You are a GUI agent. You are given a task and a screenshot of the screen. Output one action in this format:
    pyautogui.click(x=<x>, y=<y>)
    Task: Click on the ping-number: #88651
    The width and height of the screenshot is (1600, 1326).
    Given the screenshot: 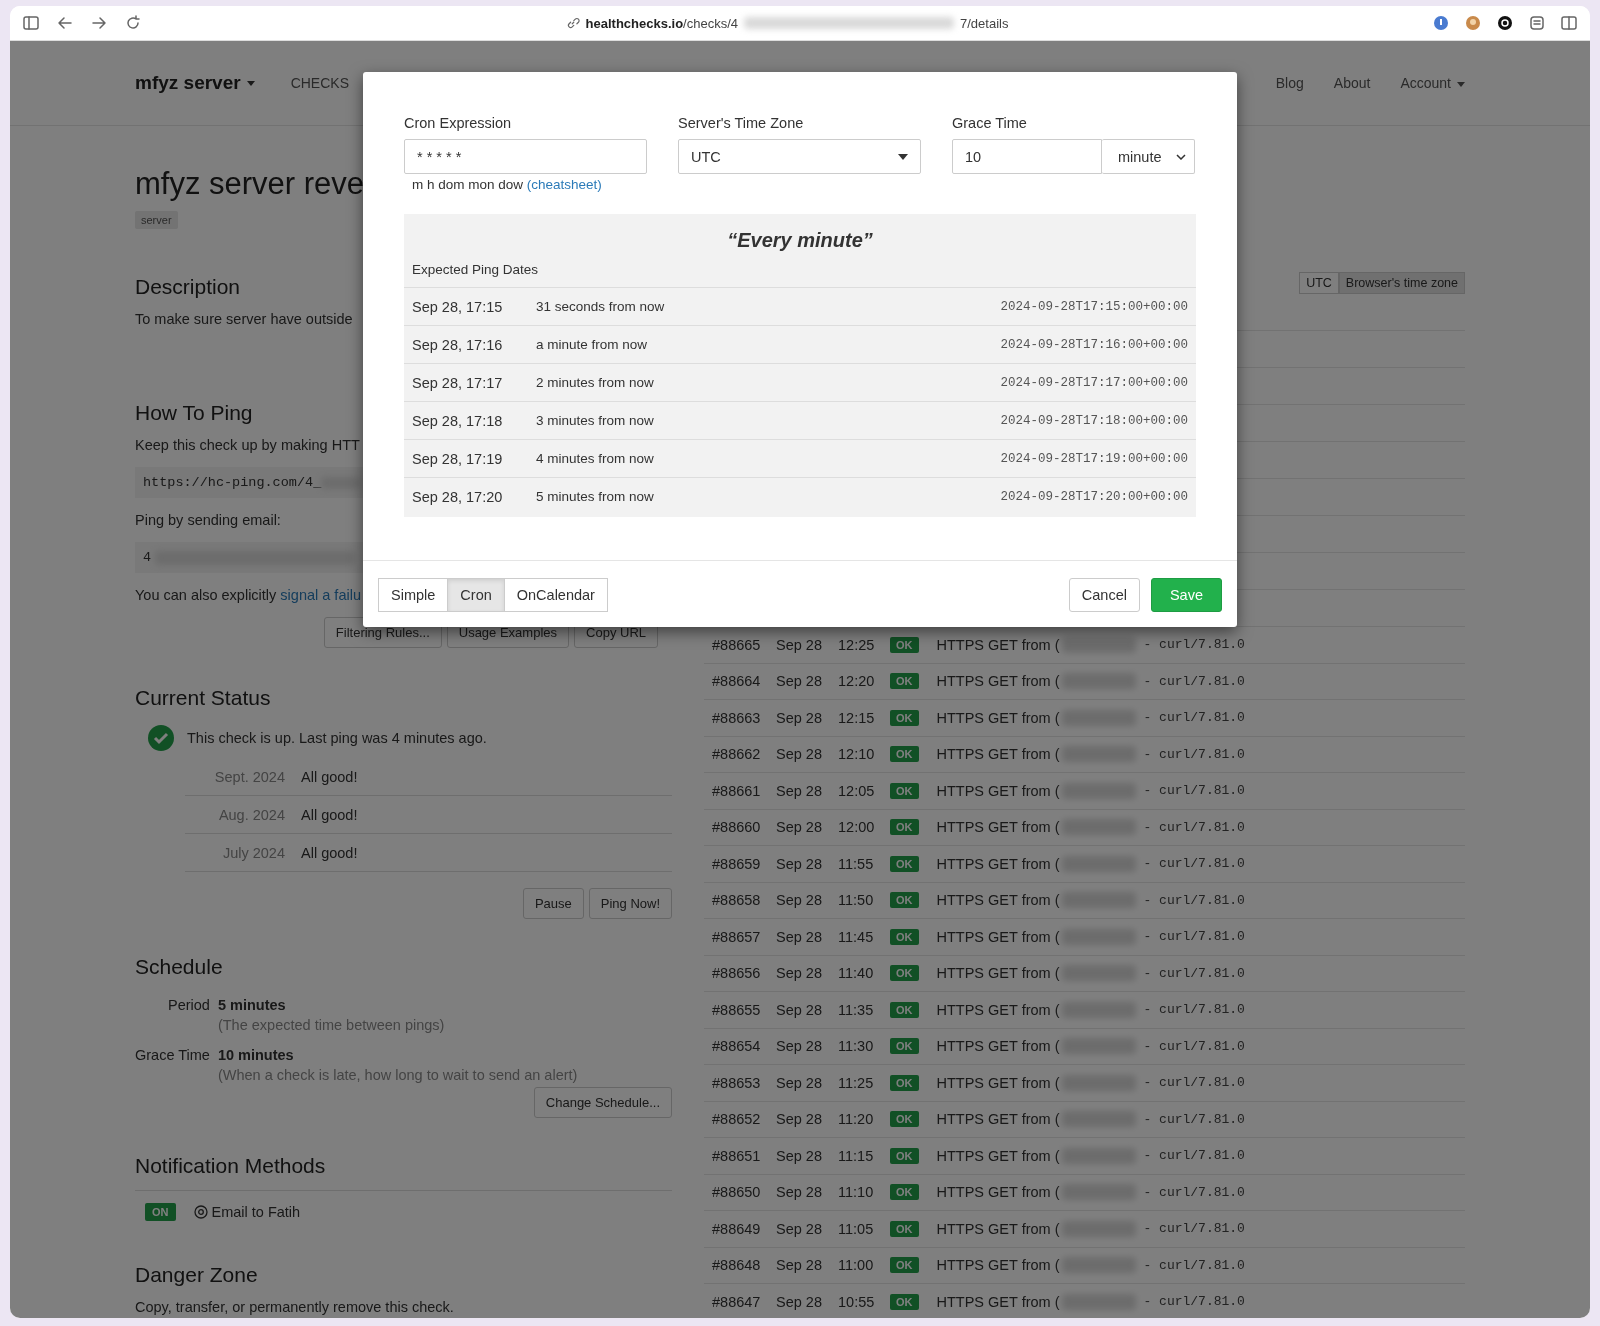 What is the action you would take?
    pyautogui.click(x=737, y=1155)
    